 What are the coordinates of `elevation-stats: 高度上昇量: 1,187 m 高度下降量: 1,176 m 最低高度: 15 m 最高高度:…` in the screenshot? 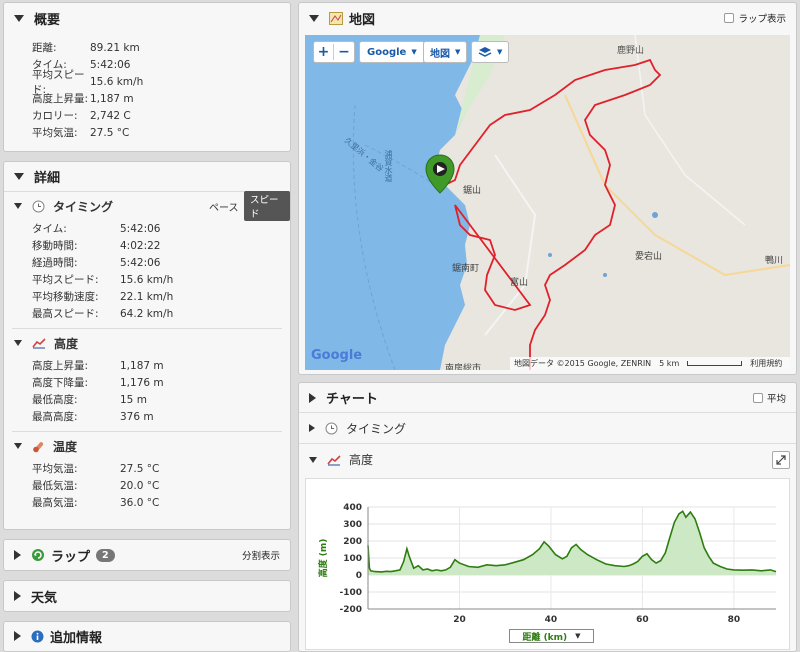 It's located at (147, 391).